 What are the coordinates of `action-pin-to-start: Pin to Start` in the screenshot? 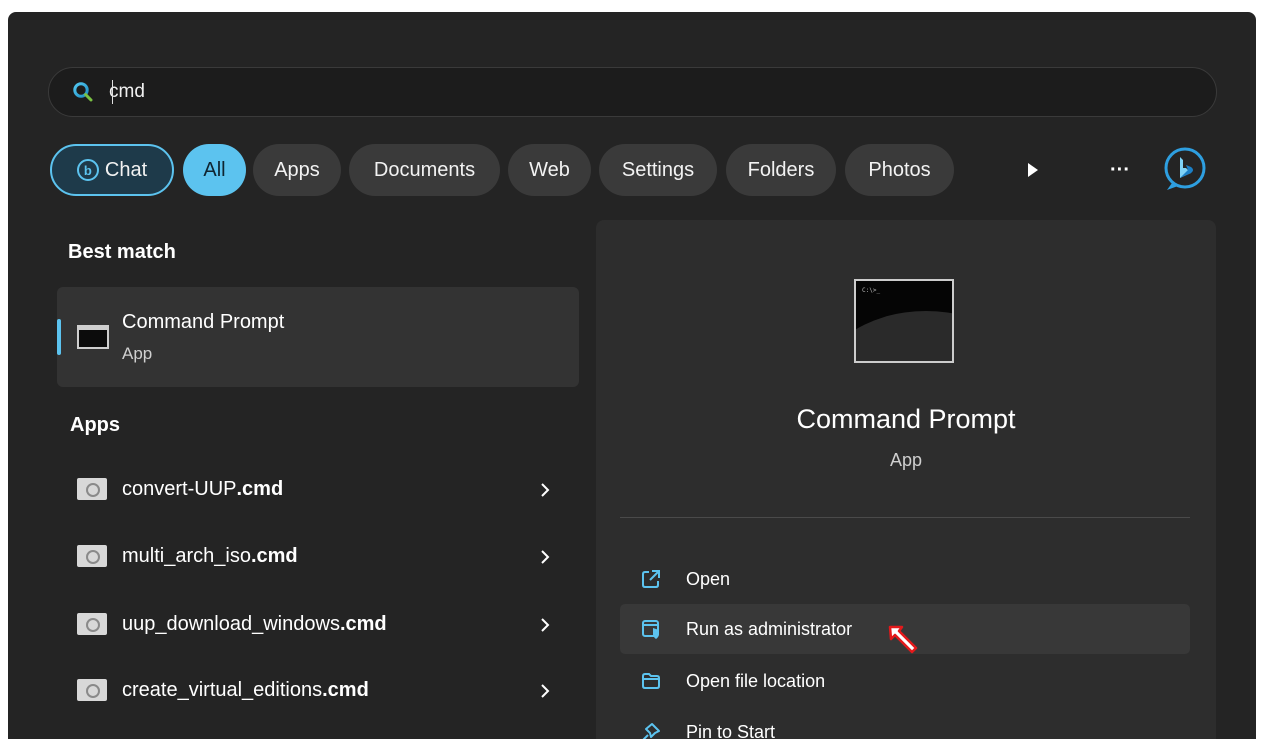 It's located at (905, 723).